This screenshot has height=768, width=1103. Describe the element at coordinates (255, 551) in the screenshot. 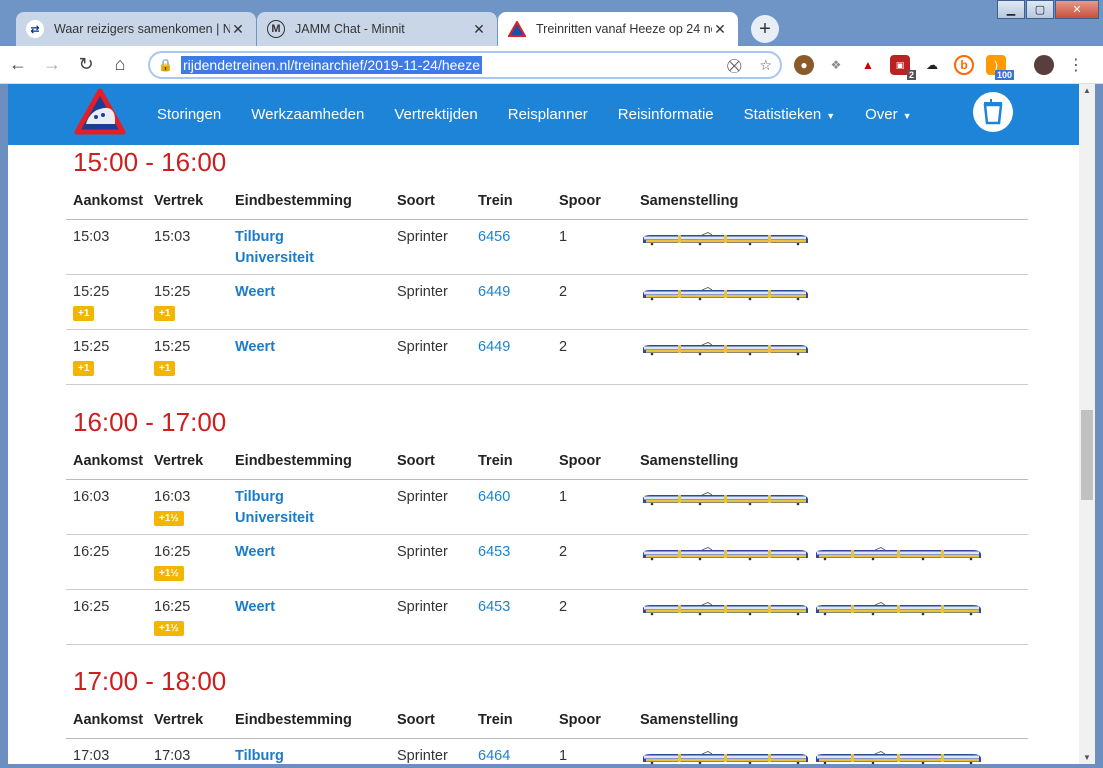

I see `destination-line: Weert` at that location.